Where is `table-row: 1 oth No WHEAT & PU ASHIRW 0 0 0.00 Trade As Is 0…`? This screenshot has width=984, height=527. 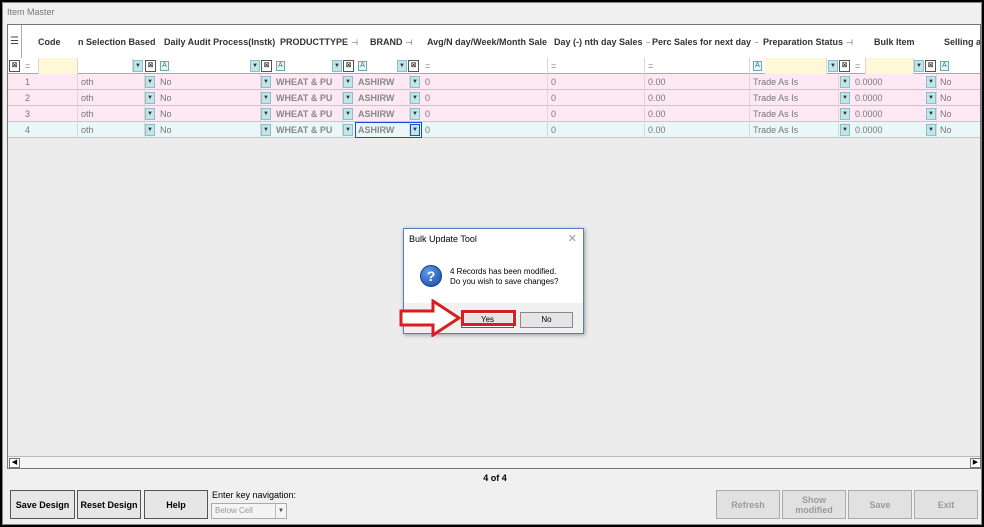 table-row: 1 oth No WHEAT & PU ASHIRW 0 0 0.00 Trade As Is 0… is located at coordinates (494, 82).